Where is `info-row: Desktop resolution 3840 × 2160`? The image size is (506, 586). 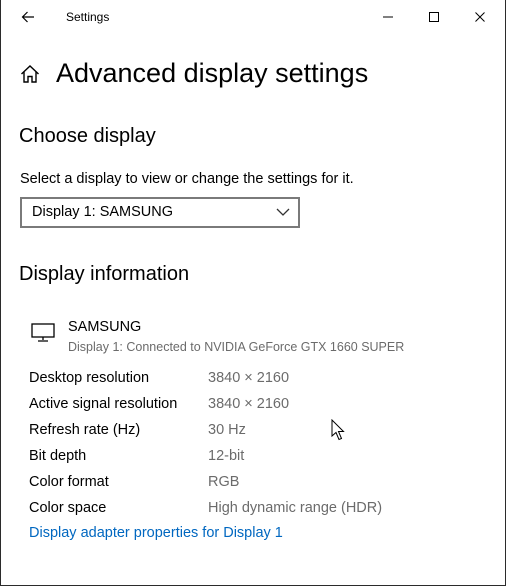
info-row: Desktop resolution 3840 × 2160 is located at coordinates (259, 382).